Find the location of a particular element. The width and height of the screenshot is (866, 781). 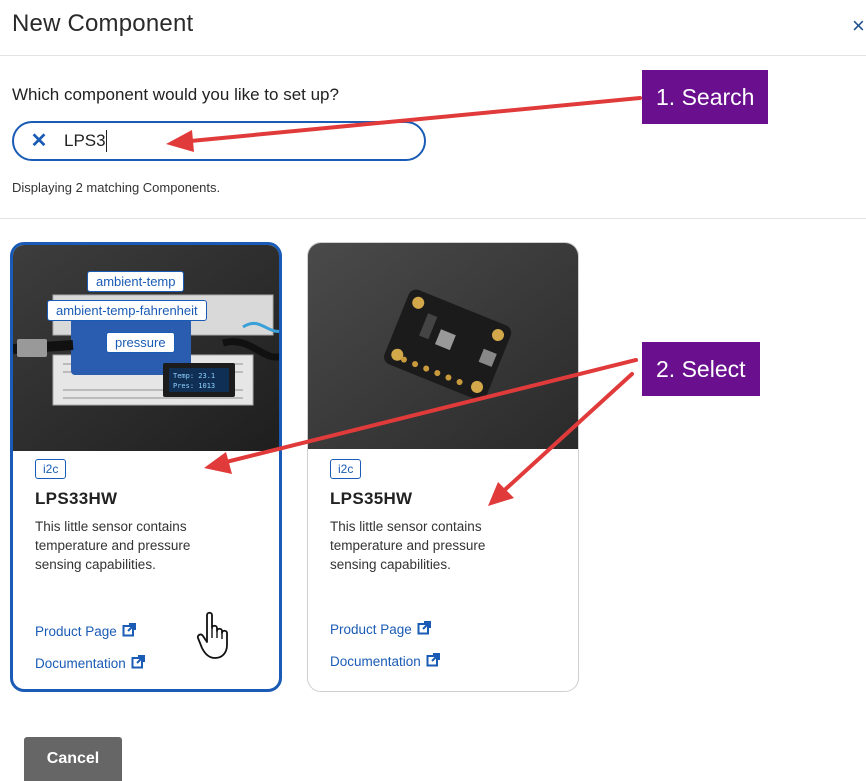

search-input is located at coordinates (214, 141).